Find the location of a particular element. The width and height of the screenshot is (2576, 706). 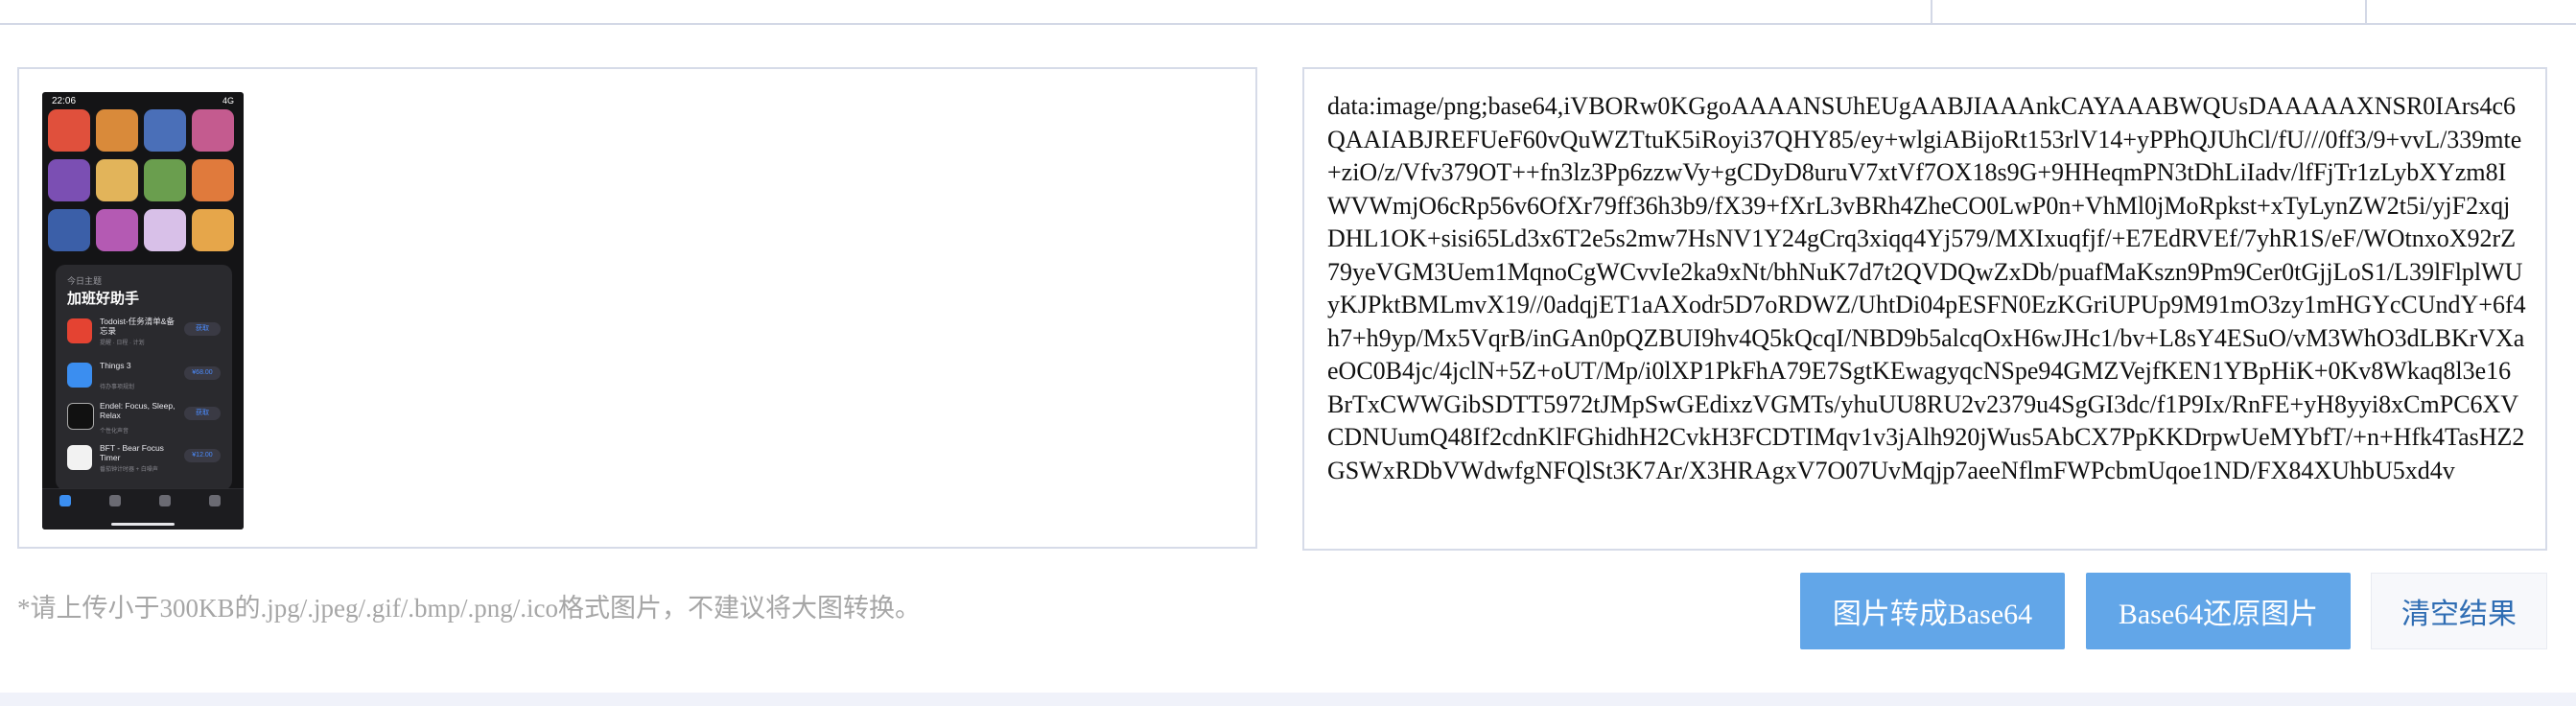

preview-card-title: 加班好助手 is located at coordinates (103, 299).